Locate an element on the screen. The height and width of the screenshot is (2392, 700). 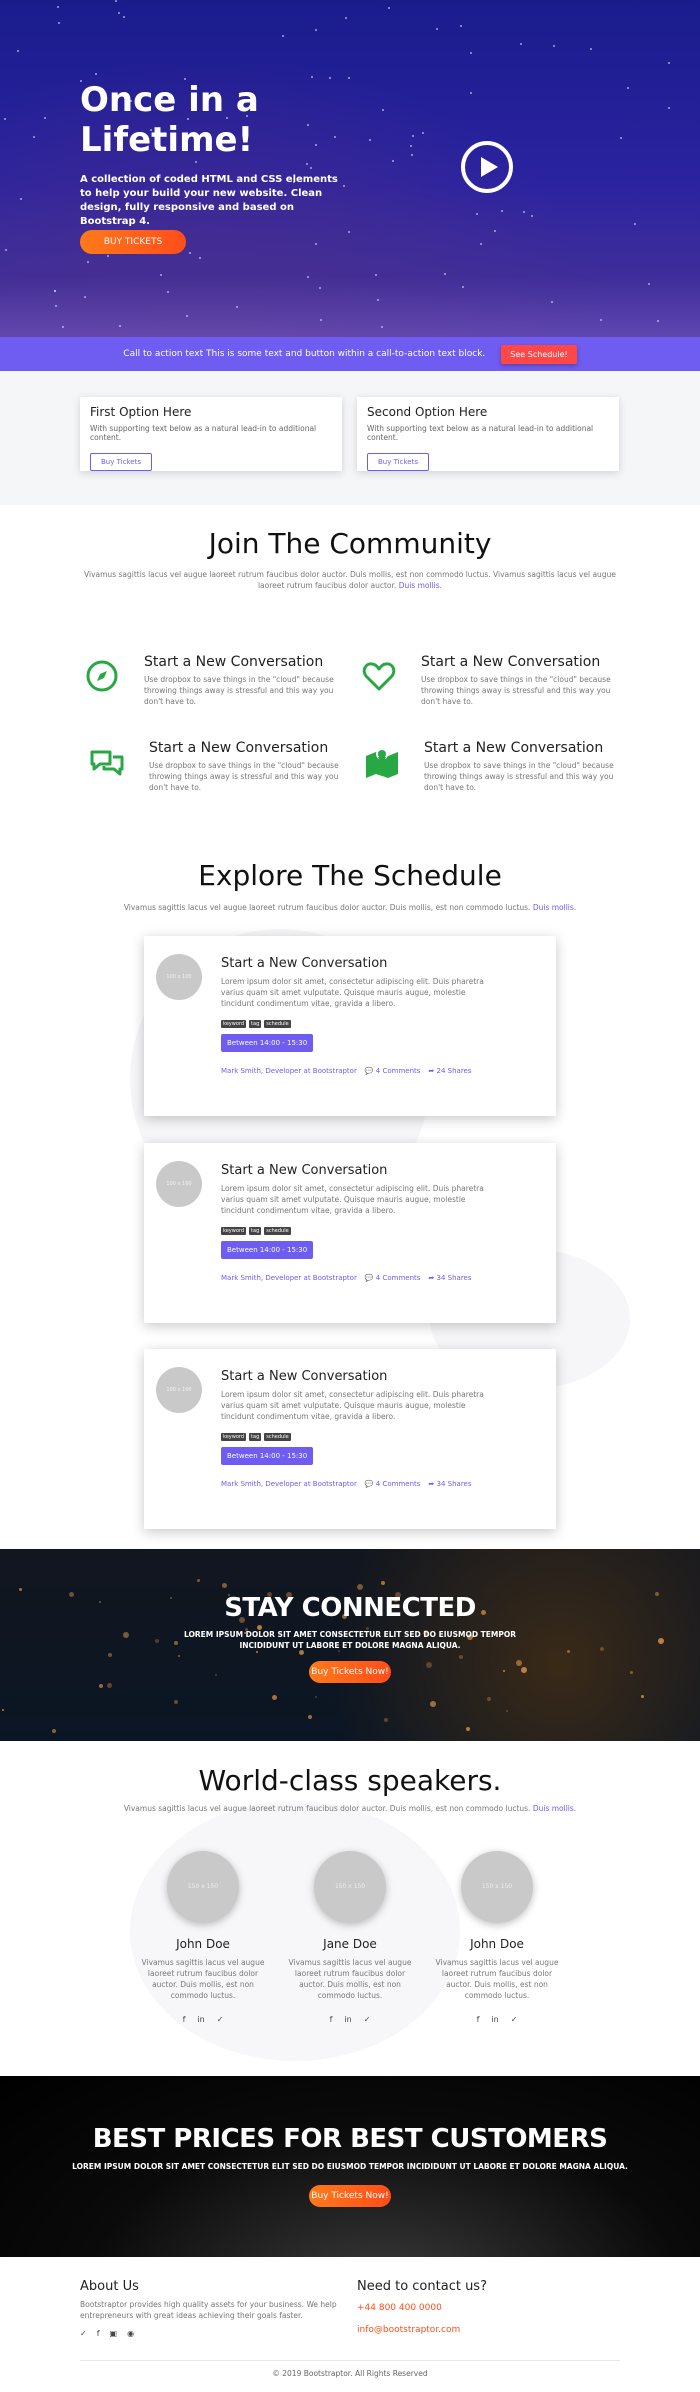
about-title: About Us is located at coordinates (109, 2286).